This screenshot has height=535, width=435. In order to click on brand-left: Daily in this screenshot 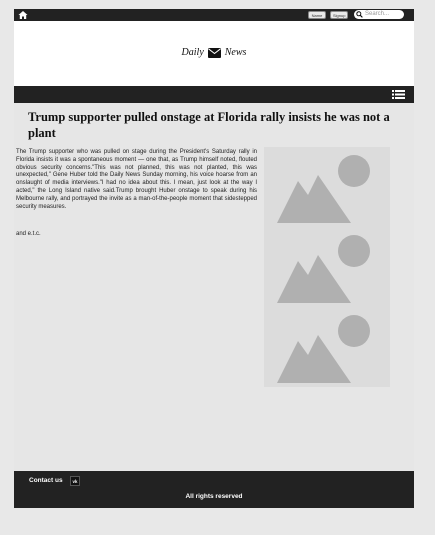, I will do `click(192, 52)`.